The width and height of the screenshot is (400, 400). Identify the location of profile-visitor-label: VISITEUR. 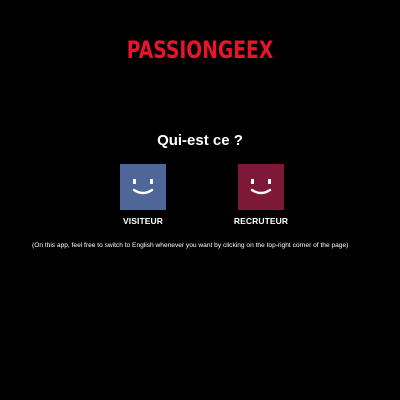
(143, 221).